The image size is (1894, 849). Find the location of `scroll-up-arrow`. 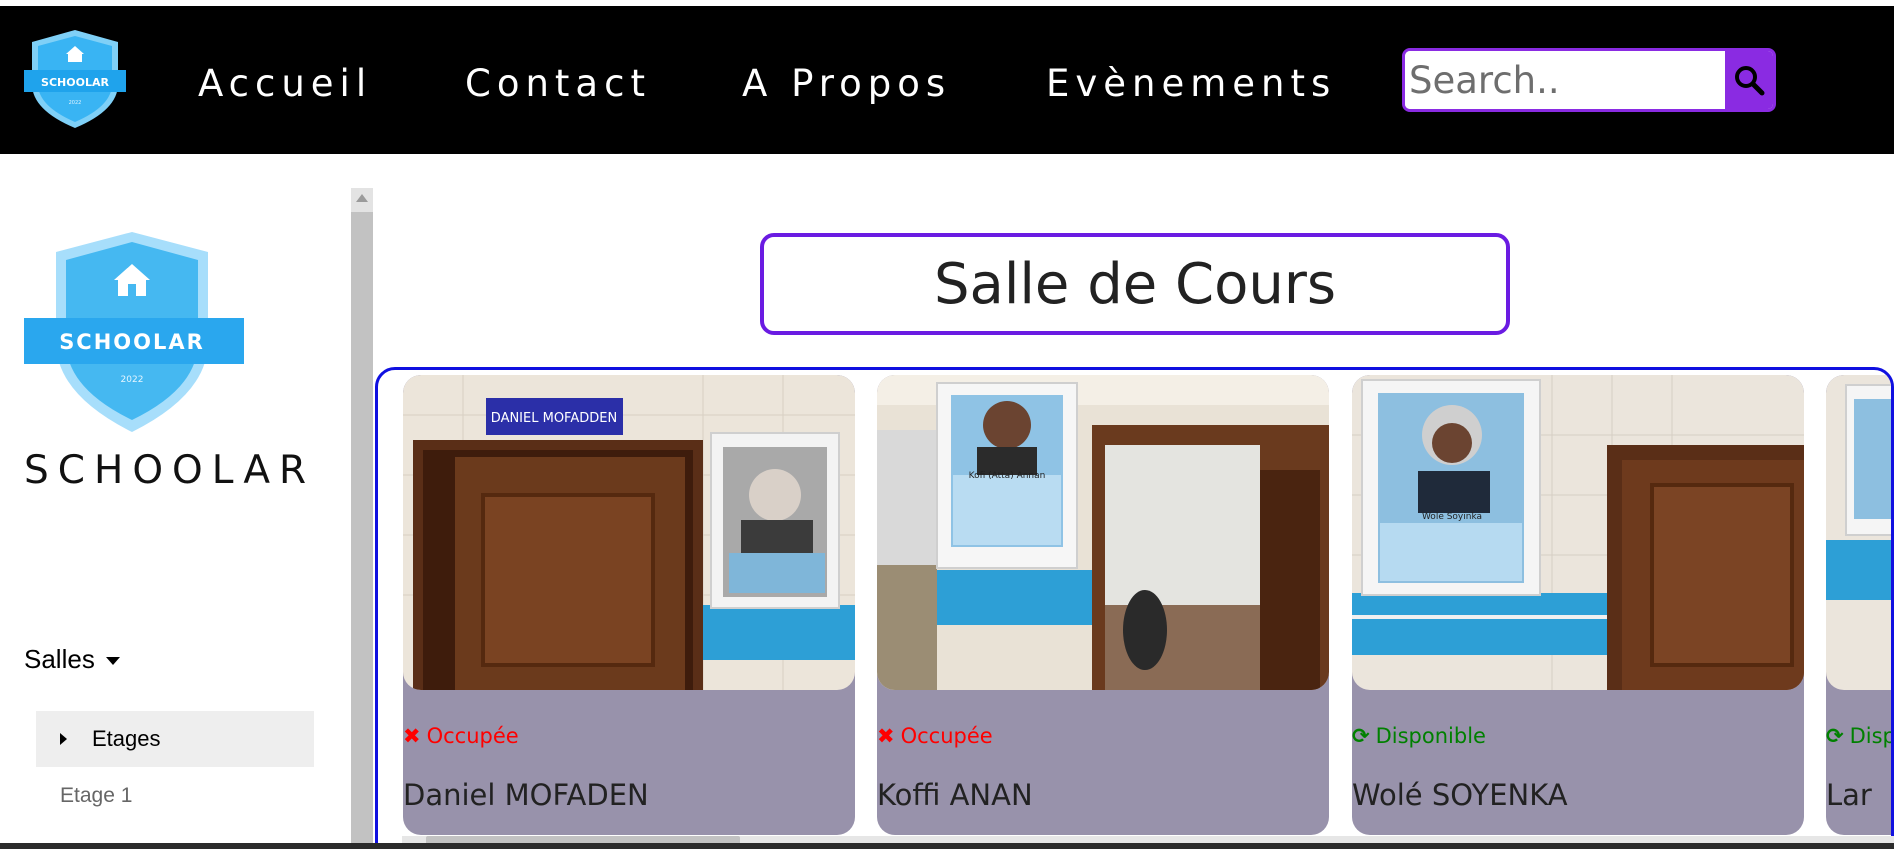

scroll-up-arrow is located at coordinates (362, 198).